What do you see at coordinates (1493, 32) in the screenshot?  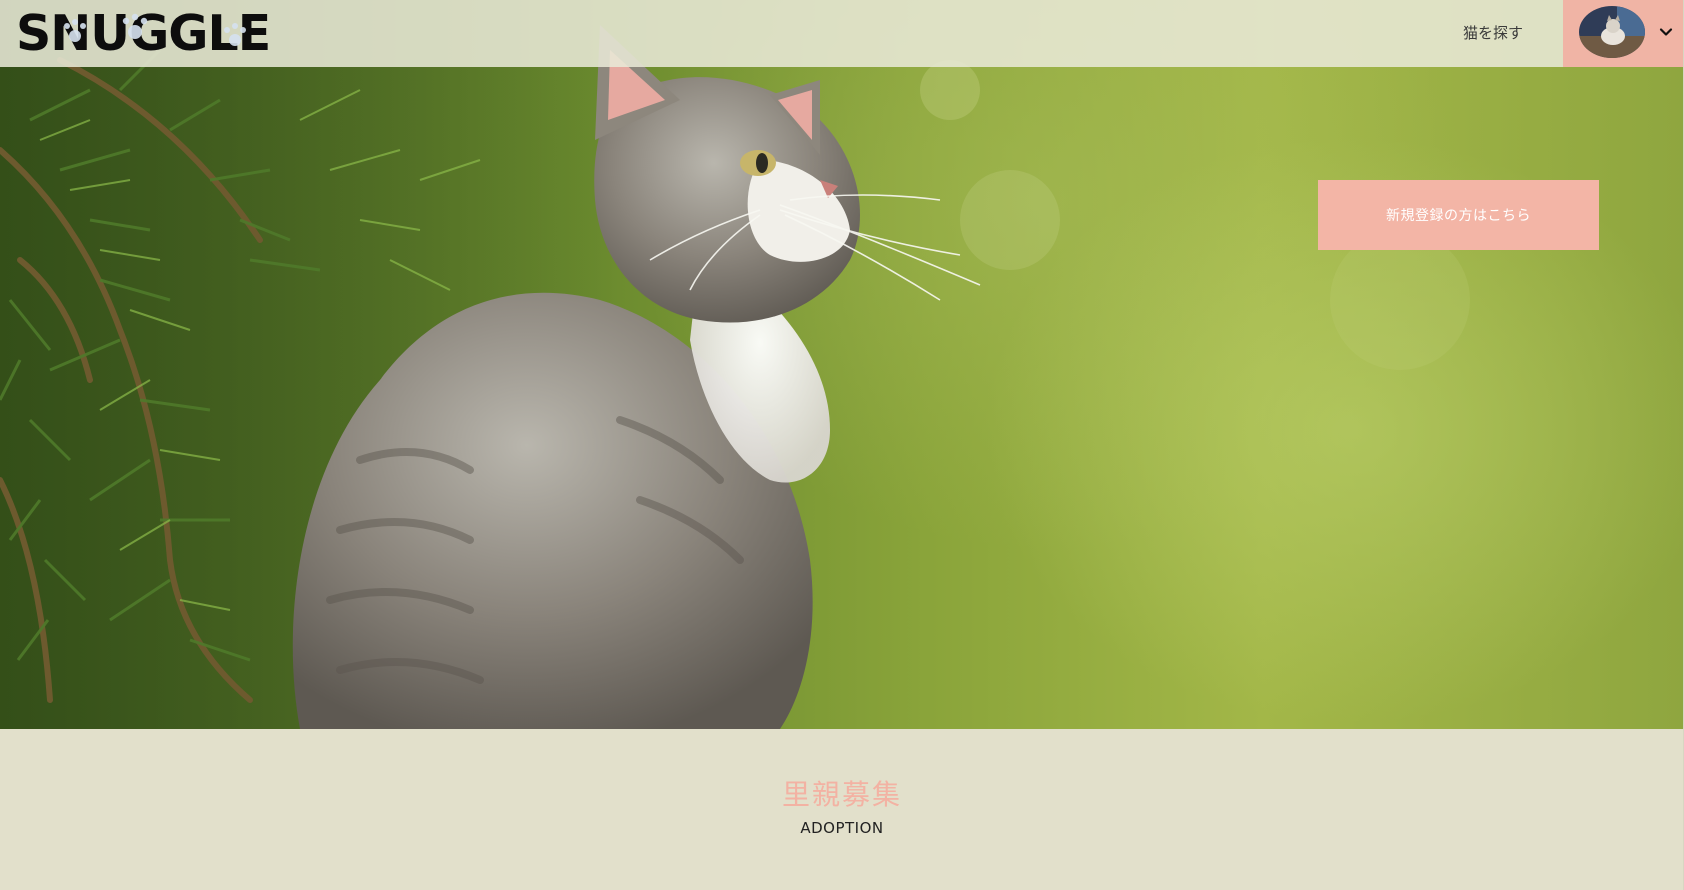 I see `nav-find-cats-link: 猫を探す` at bounding box center [1493, 32].